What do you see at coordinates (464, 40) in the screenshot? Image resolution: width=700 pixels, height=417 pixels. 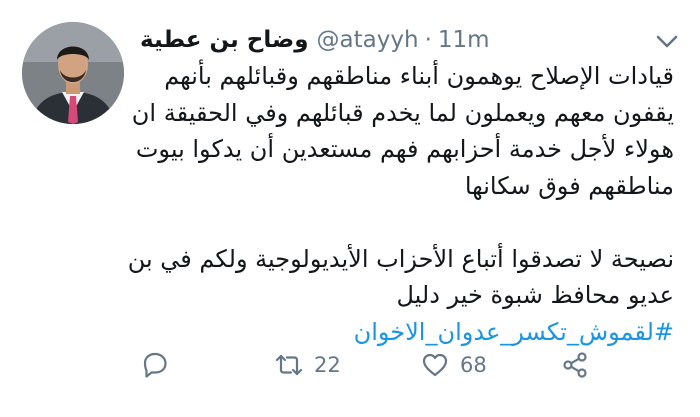 I see `tweet-time: 11m` at bounding box center [464, 40].